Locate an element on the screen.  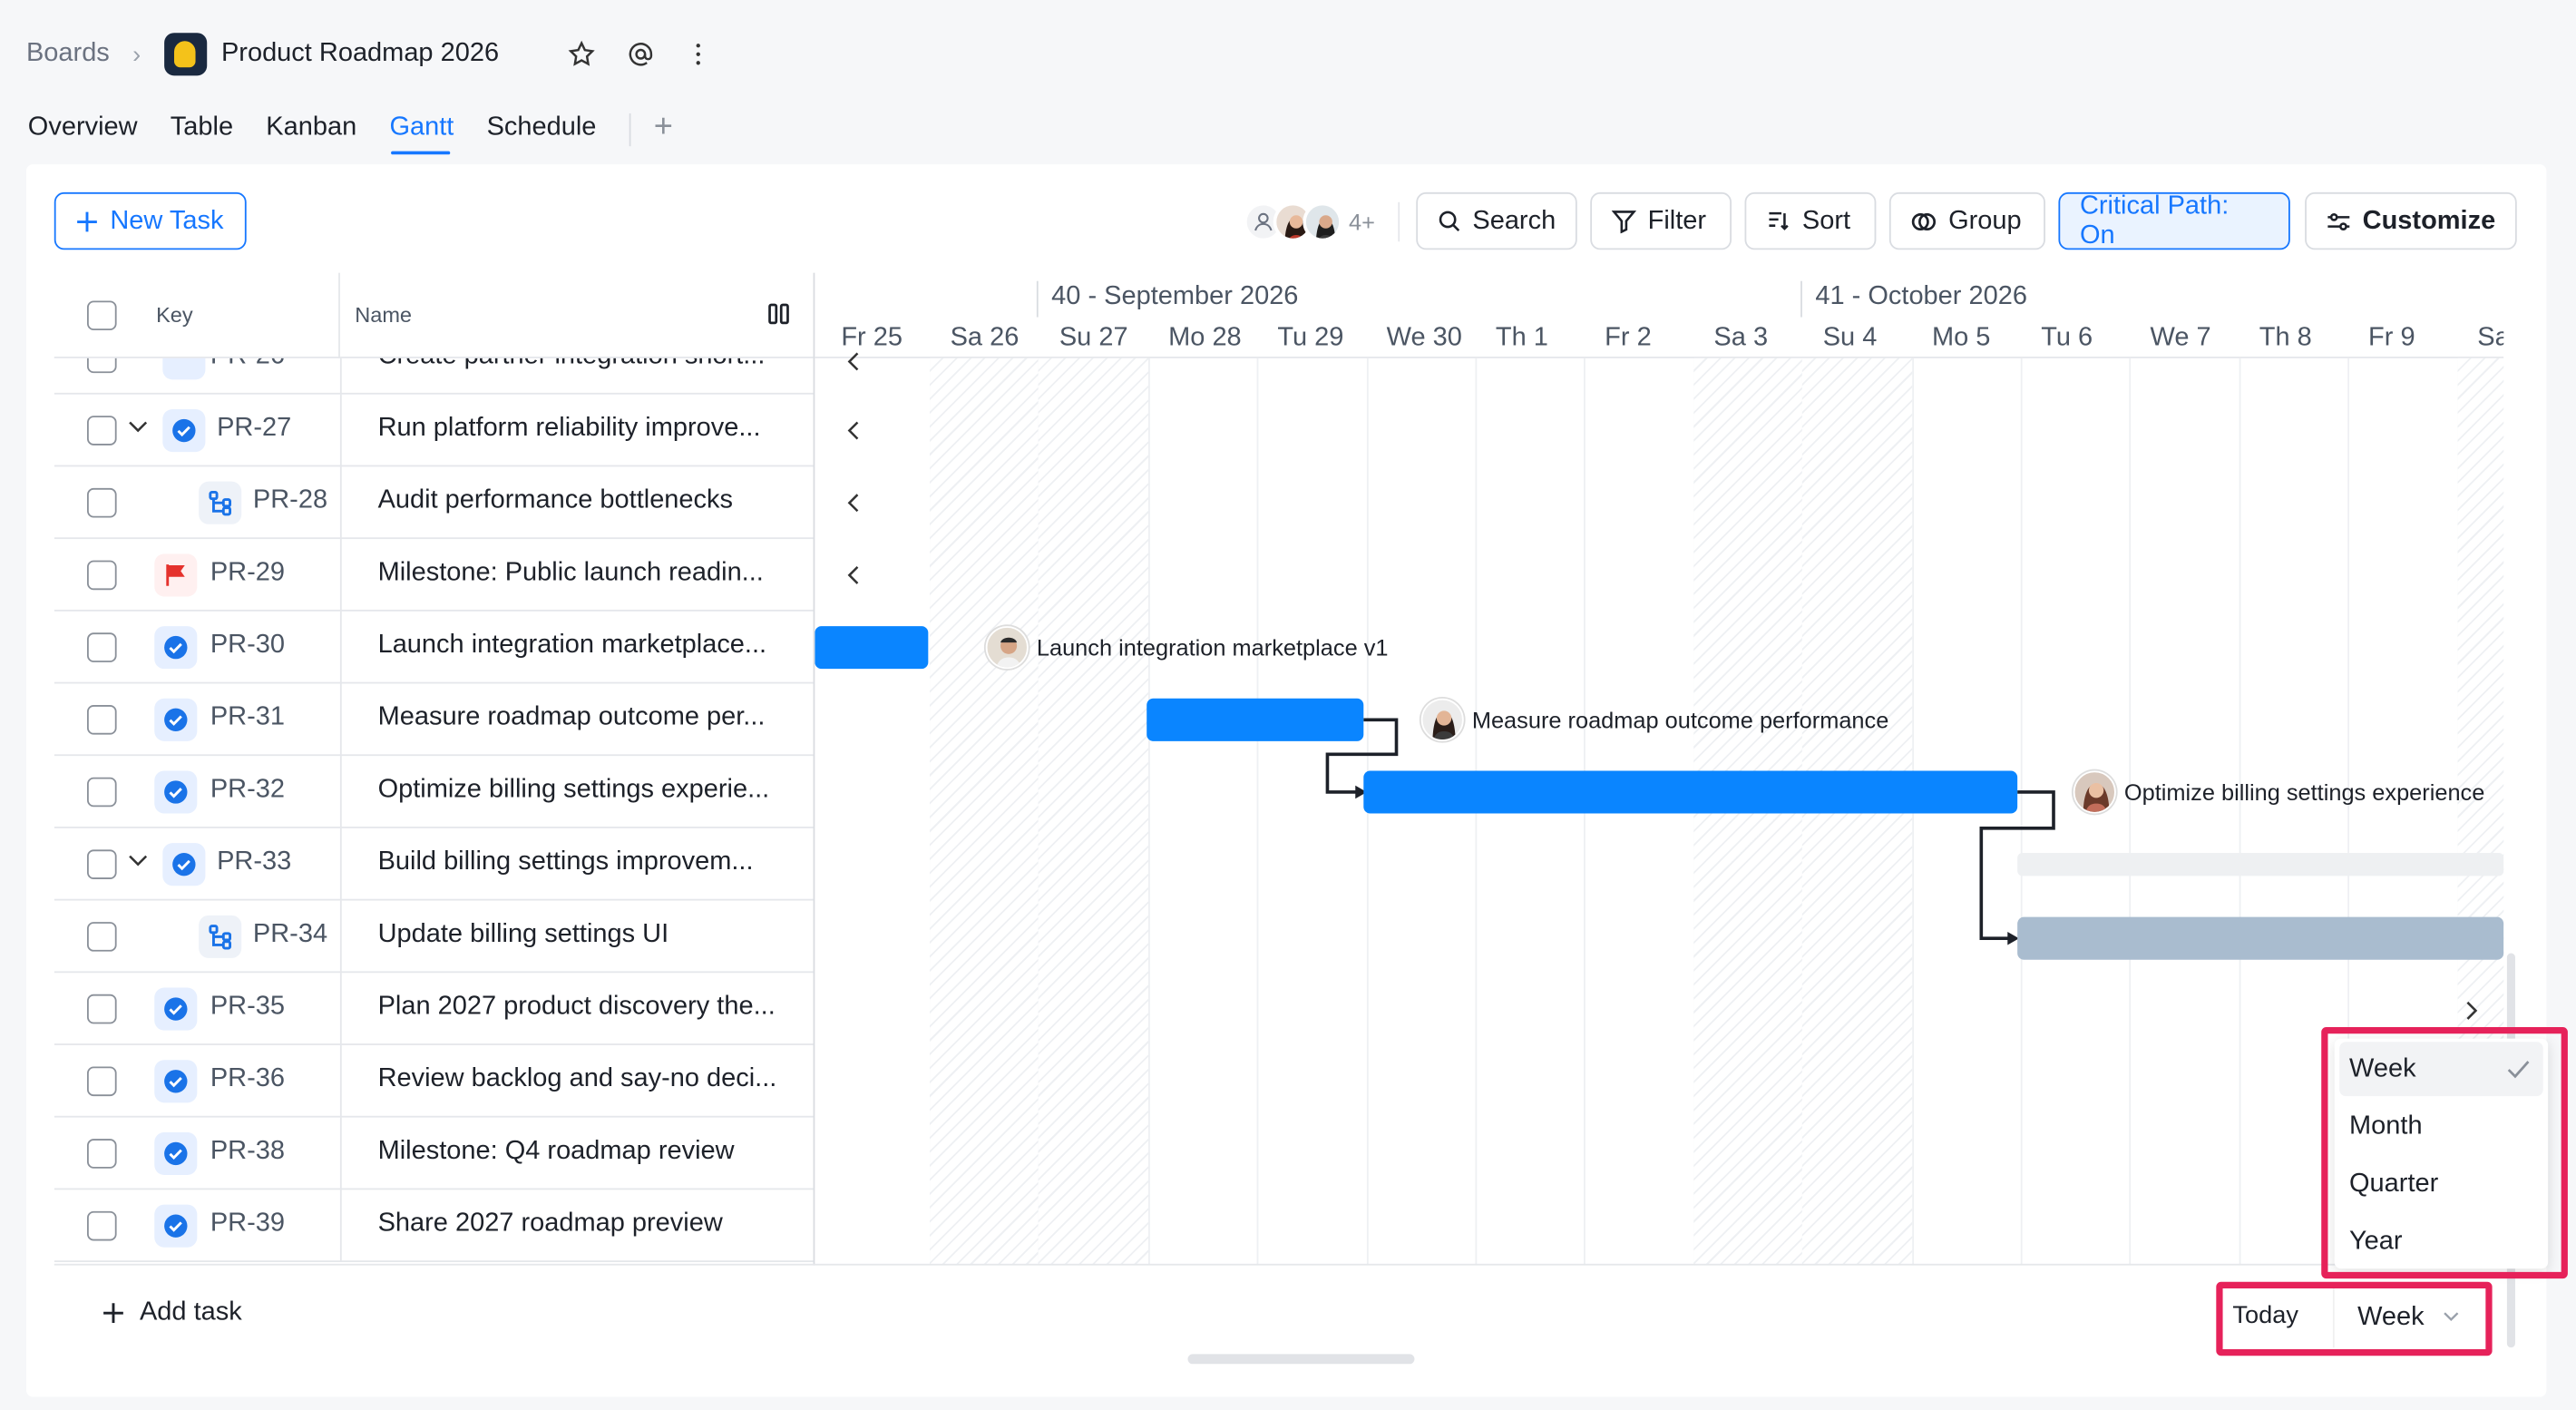
task-name: Share 2027 roadmap preview is located at coordinates (550, 1224).